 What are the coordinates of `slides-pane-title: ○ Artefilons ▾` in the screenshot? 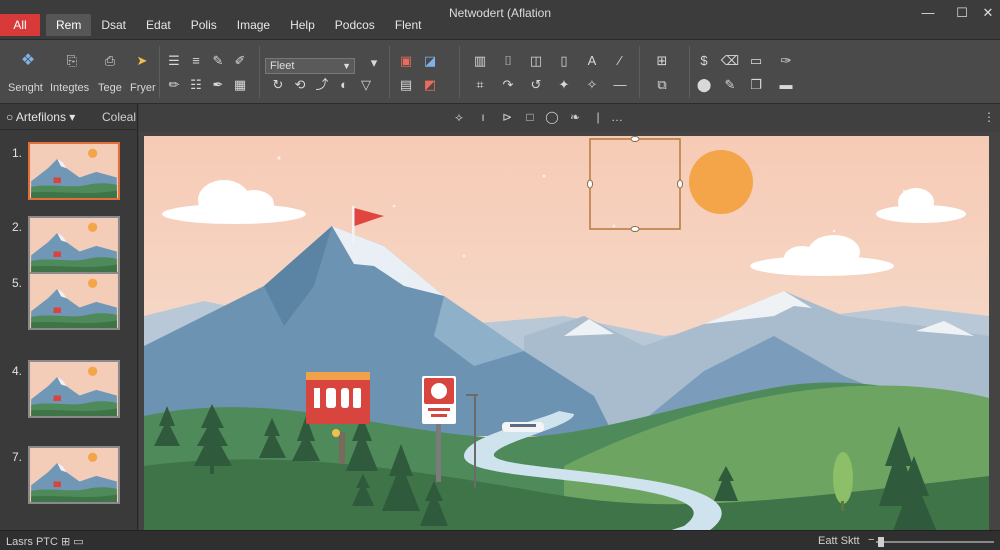 It's located at (40, 117).